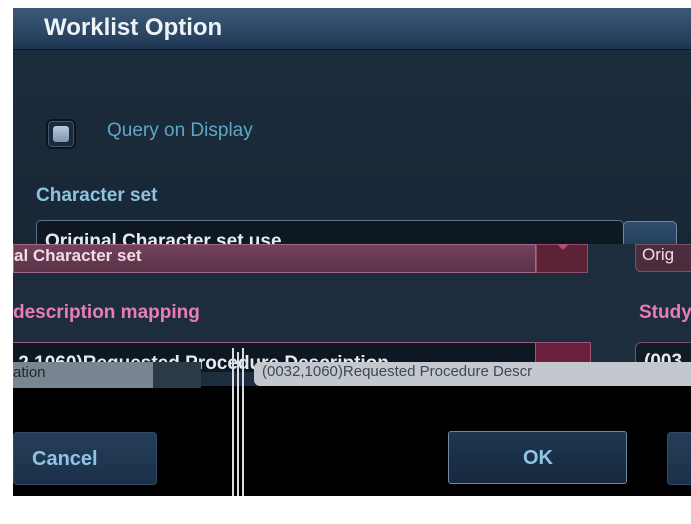  Describe the element at coordinates (97, 195) in the screenshot. I see `character-set-label: Character set` at that location.